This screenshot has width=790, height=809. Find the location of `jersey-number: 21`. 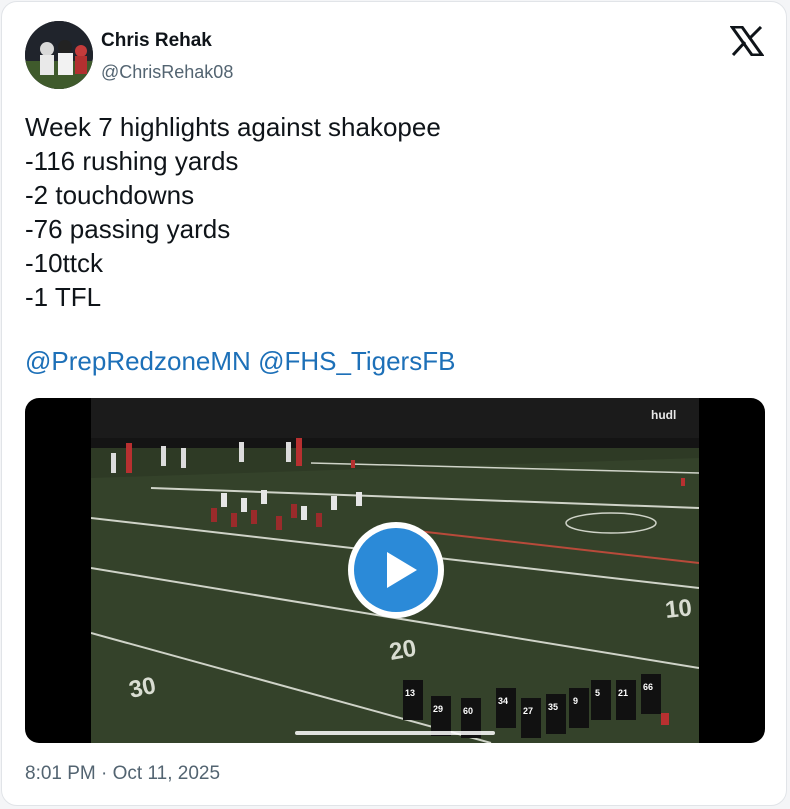

jersey-number: 21 is located at coordinates (623, 693).